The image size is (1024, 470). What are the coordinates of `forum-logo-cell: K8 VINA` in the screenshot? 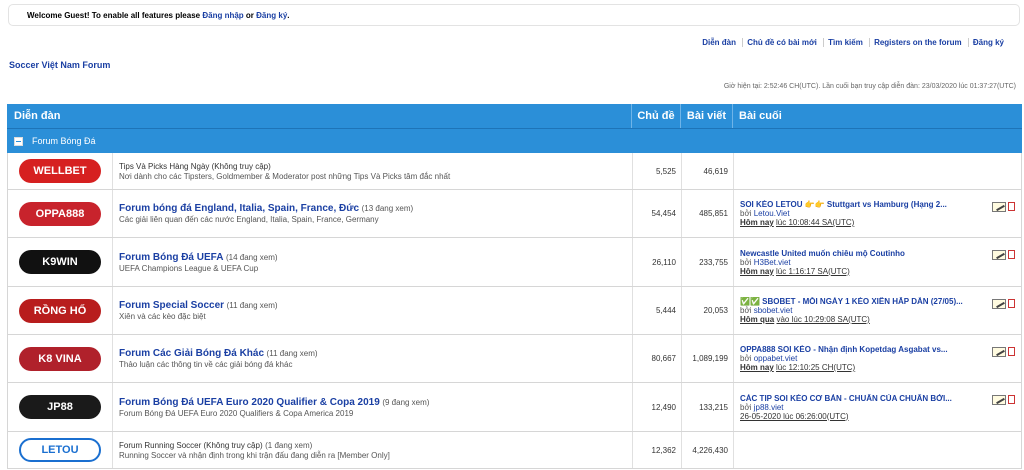 It's located at (60, 358).